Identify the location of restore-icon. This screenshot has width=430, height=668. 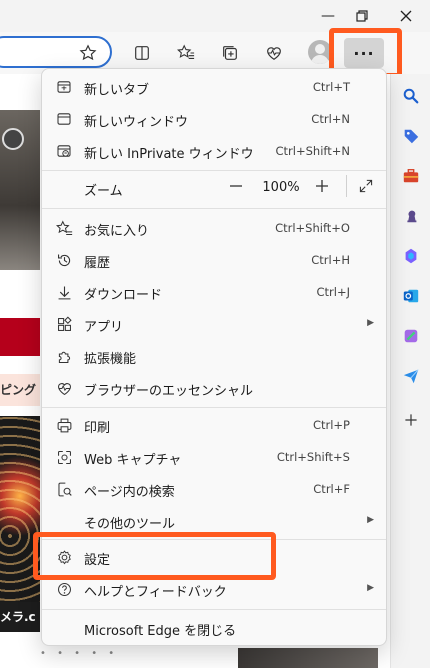
(362, 16).